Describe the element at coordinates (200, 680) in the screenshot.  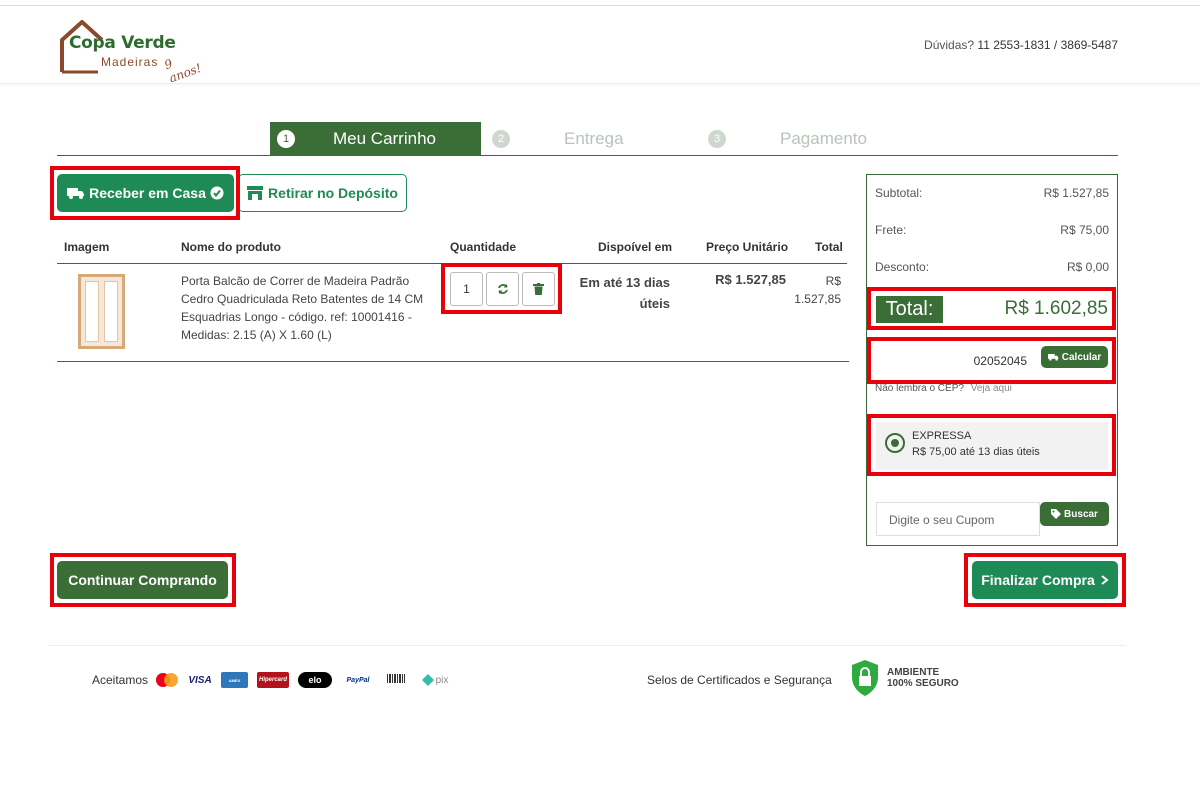
I see `visa-icon: VISA` at that location.